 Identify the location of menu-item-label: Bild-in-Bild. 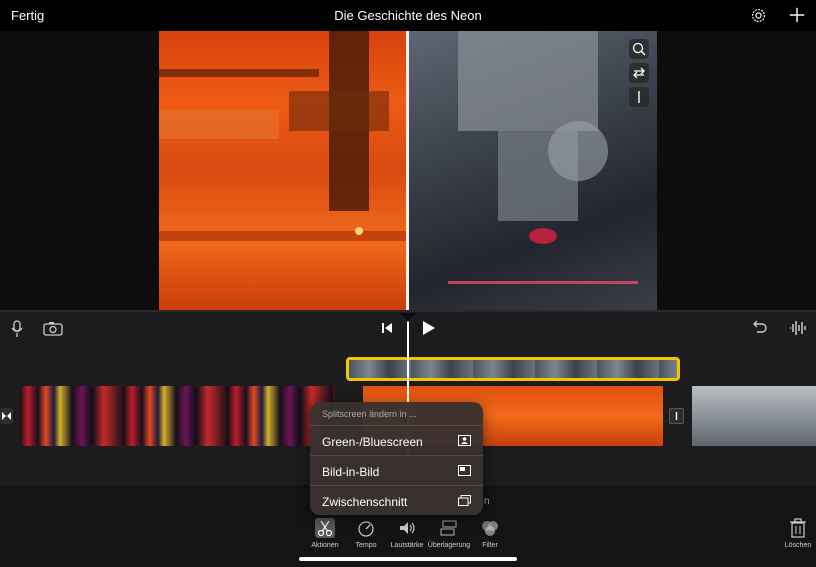
(351, 472).